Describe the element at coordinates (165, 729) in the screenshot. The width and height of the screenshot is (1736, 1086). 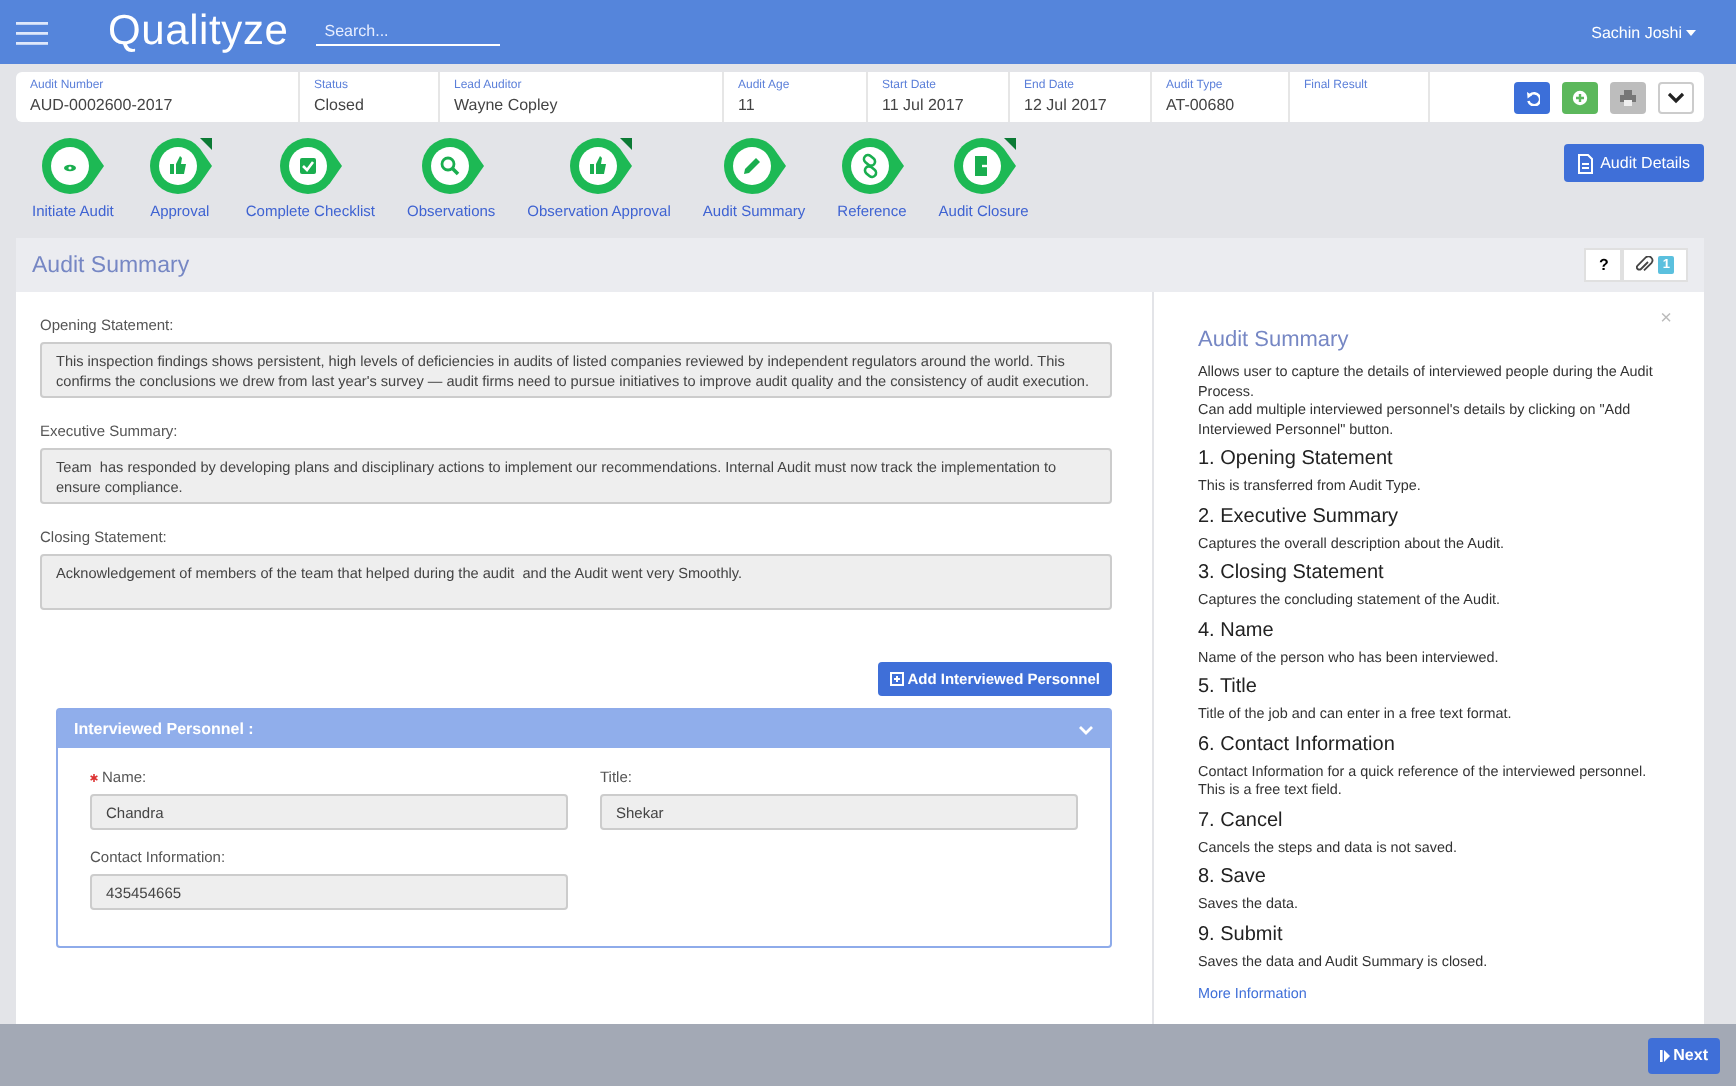
I see `card-title: Interviewed Personnel :` at that location.